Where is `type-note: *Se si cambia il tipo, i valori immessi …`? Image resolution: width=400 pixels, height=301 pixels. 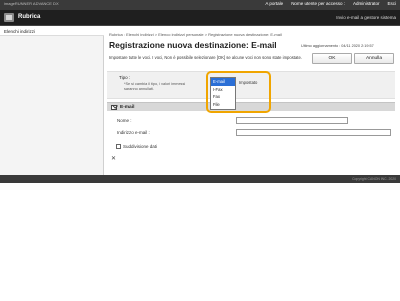
type-note: *Se si cambia il tipo, i valori immessi … is located at coordinates (155, 86).